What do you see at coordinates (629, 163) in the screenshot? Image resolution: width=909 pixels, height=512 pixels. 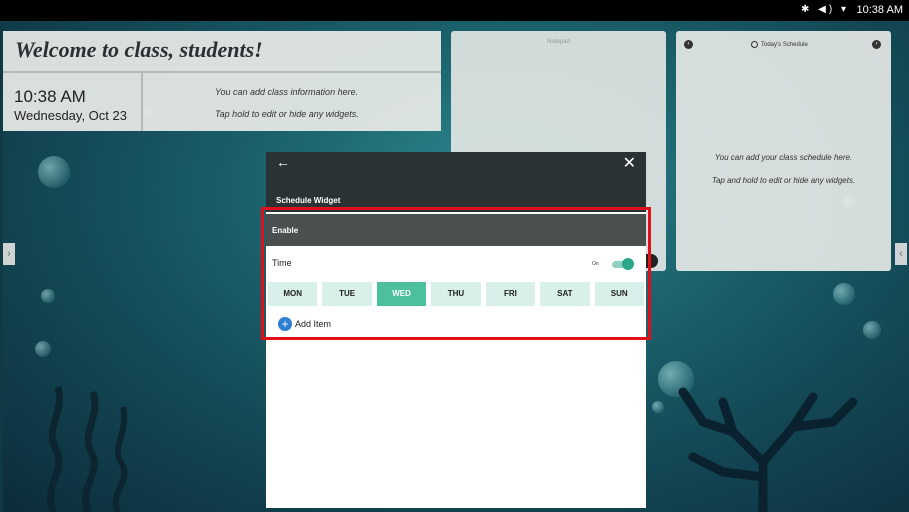 I see `close-icon: ✕` at bounding box center [629, 163].